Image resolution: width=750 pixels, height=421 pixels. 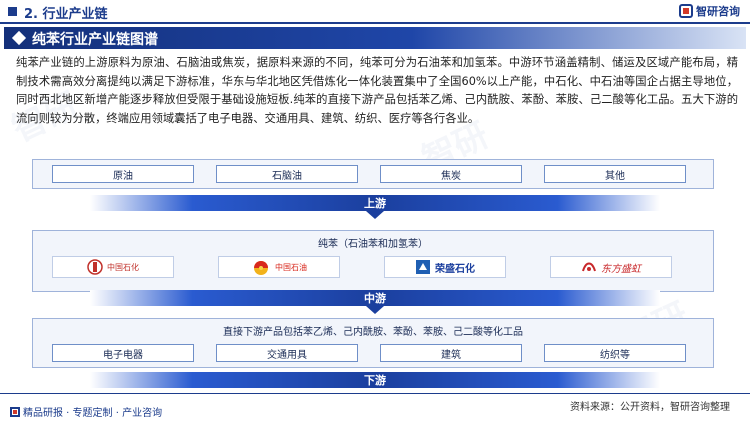 What do you see at coordinates (451, 174) in the screenshot?
I see `upstream-item: 焦炭` at bounding box center [451, 174].